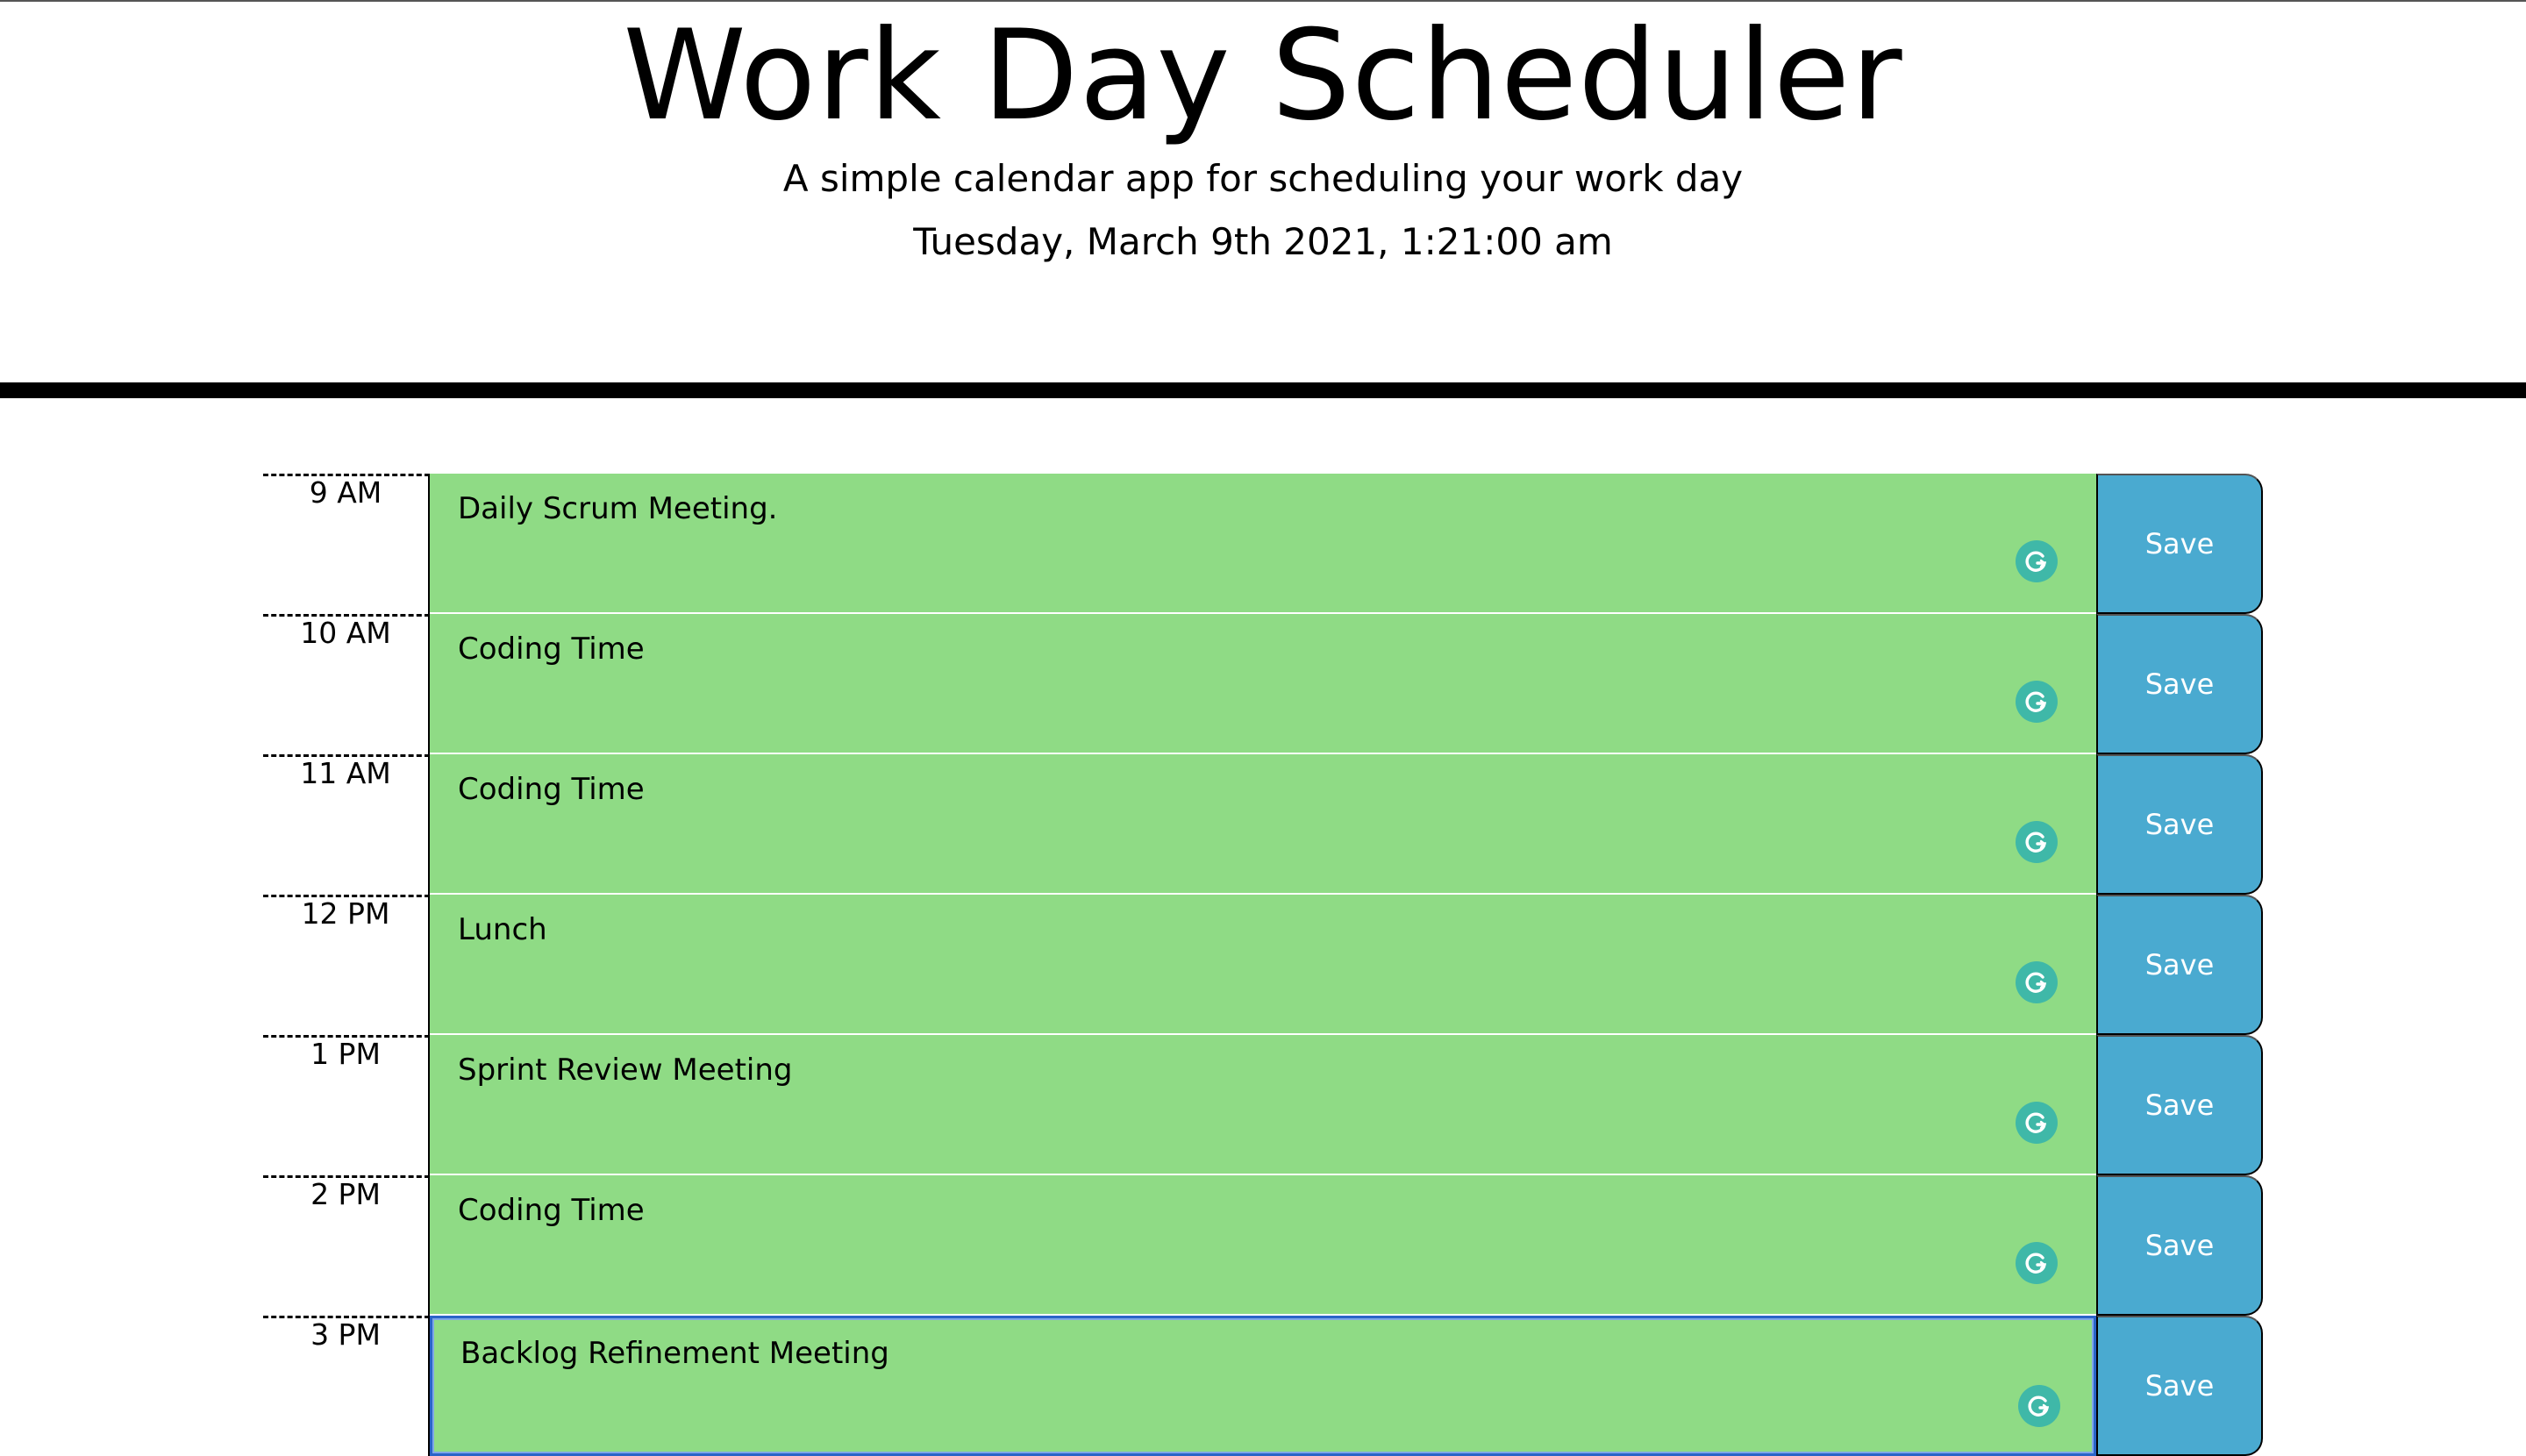 Image resolution: width=2526 pixels, height=1456 pixels. I want to click on hour-label: 1 PM, so click(346, 1105).